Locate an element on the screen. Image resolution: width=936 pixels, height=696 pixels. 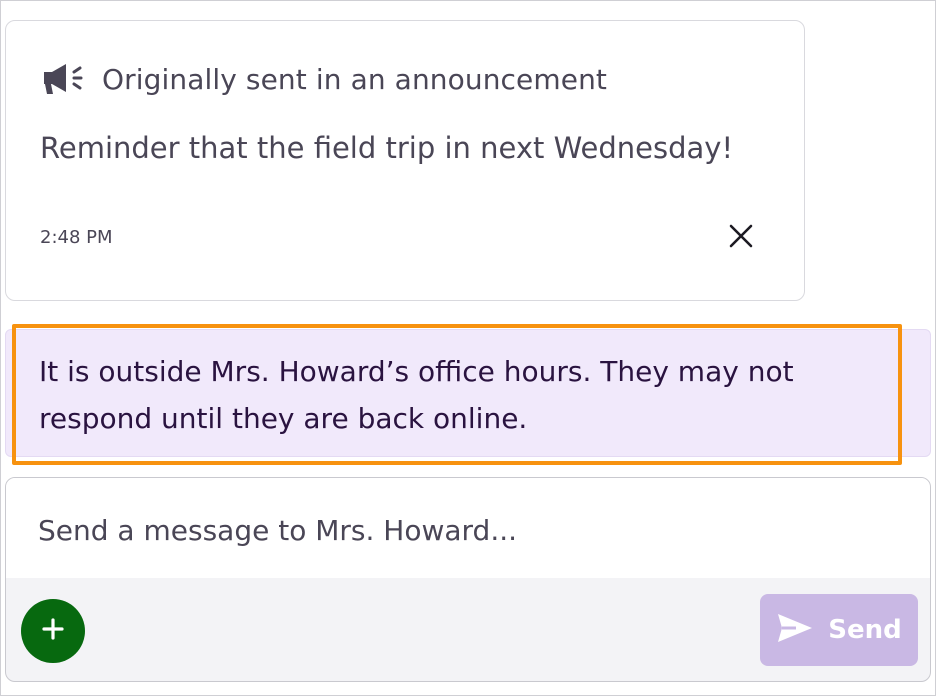
plus-icon is located at coordinates (53, 631).